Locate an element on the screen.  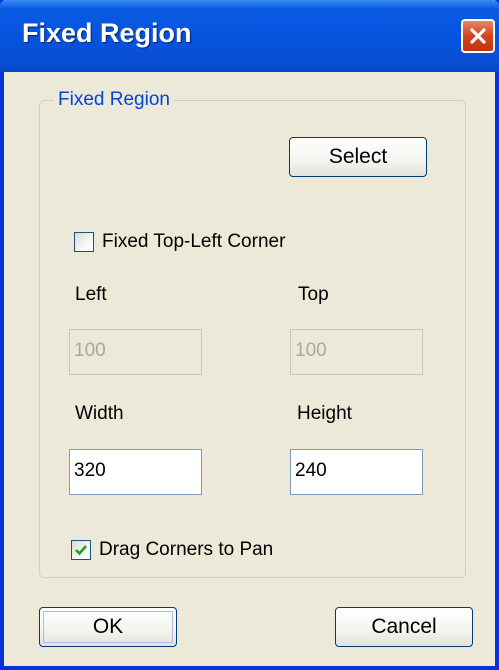
ok-button: OK is located at coordinates (108, 627).